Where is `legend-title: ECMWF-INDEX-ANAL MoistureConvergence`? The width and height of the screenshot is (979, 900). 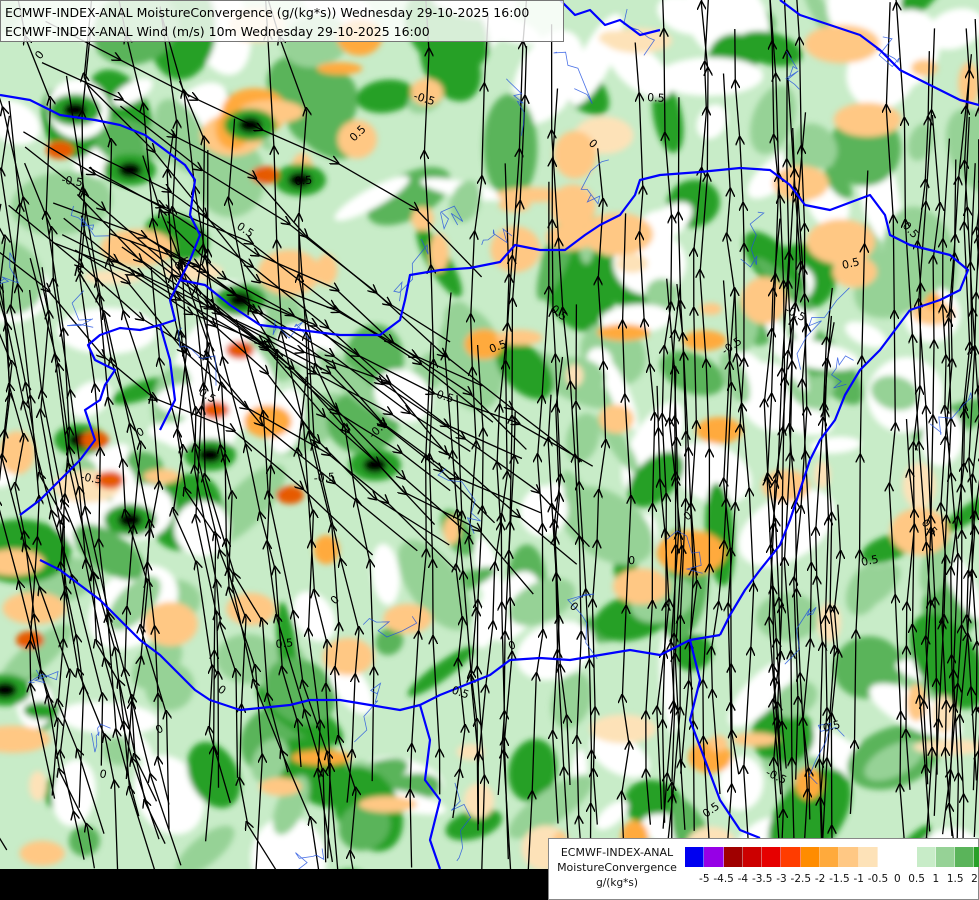 legend-title: ECMWF-INDEX-ANAL MoistureConvergence is located at coordinates (617, 860).